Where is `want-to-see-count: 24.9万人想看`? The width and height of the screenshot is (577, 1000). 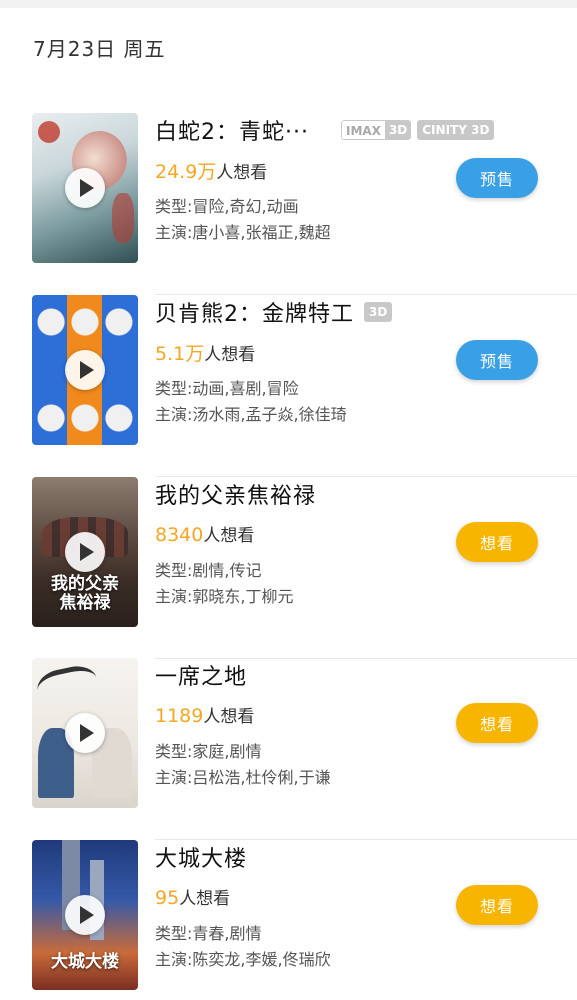 want-to-see-count: 24.9万人想看 is located at coordinates (211, 172).